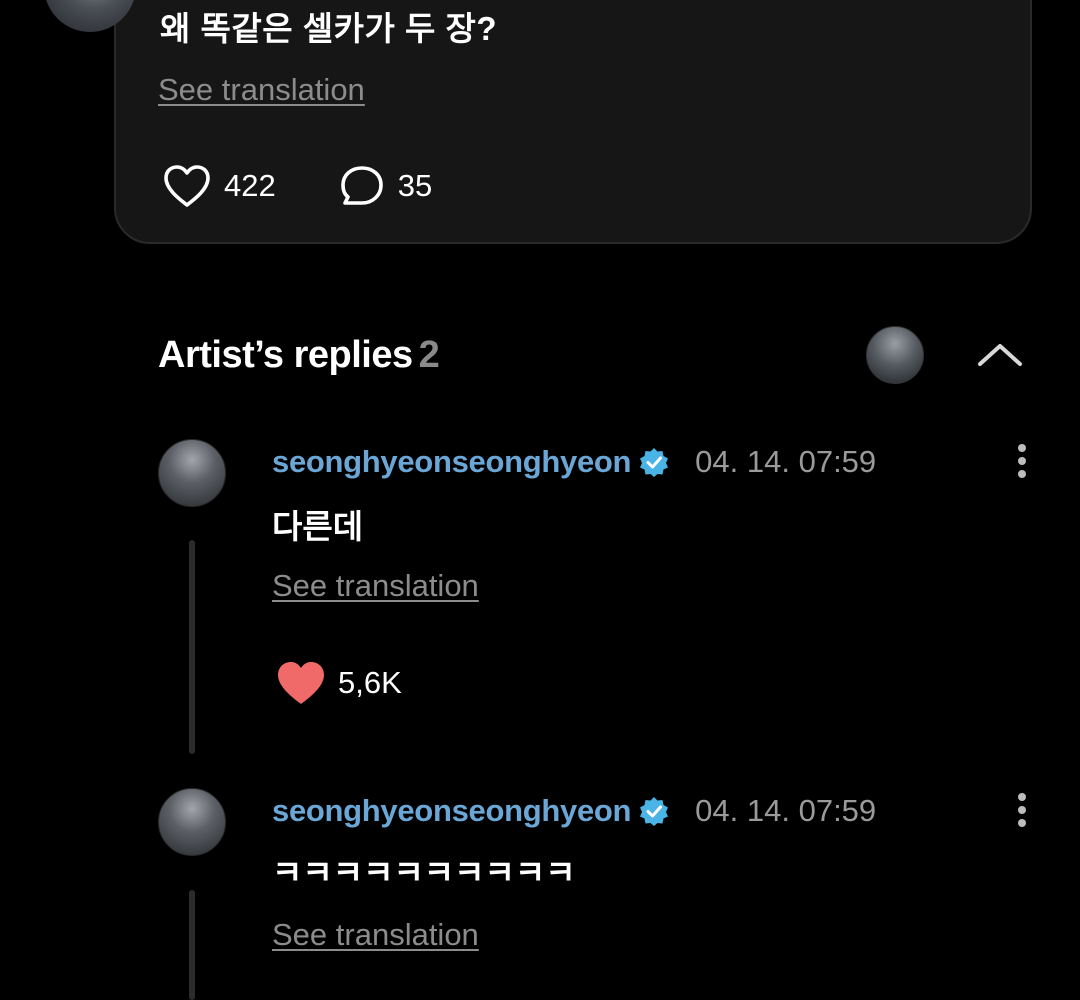  What do you see at coordinates (297, 186) in the screenshot?
I see `post-stats: 422 35` at bounding box center [297, 186].